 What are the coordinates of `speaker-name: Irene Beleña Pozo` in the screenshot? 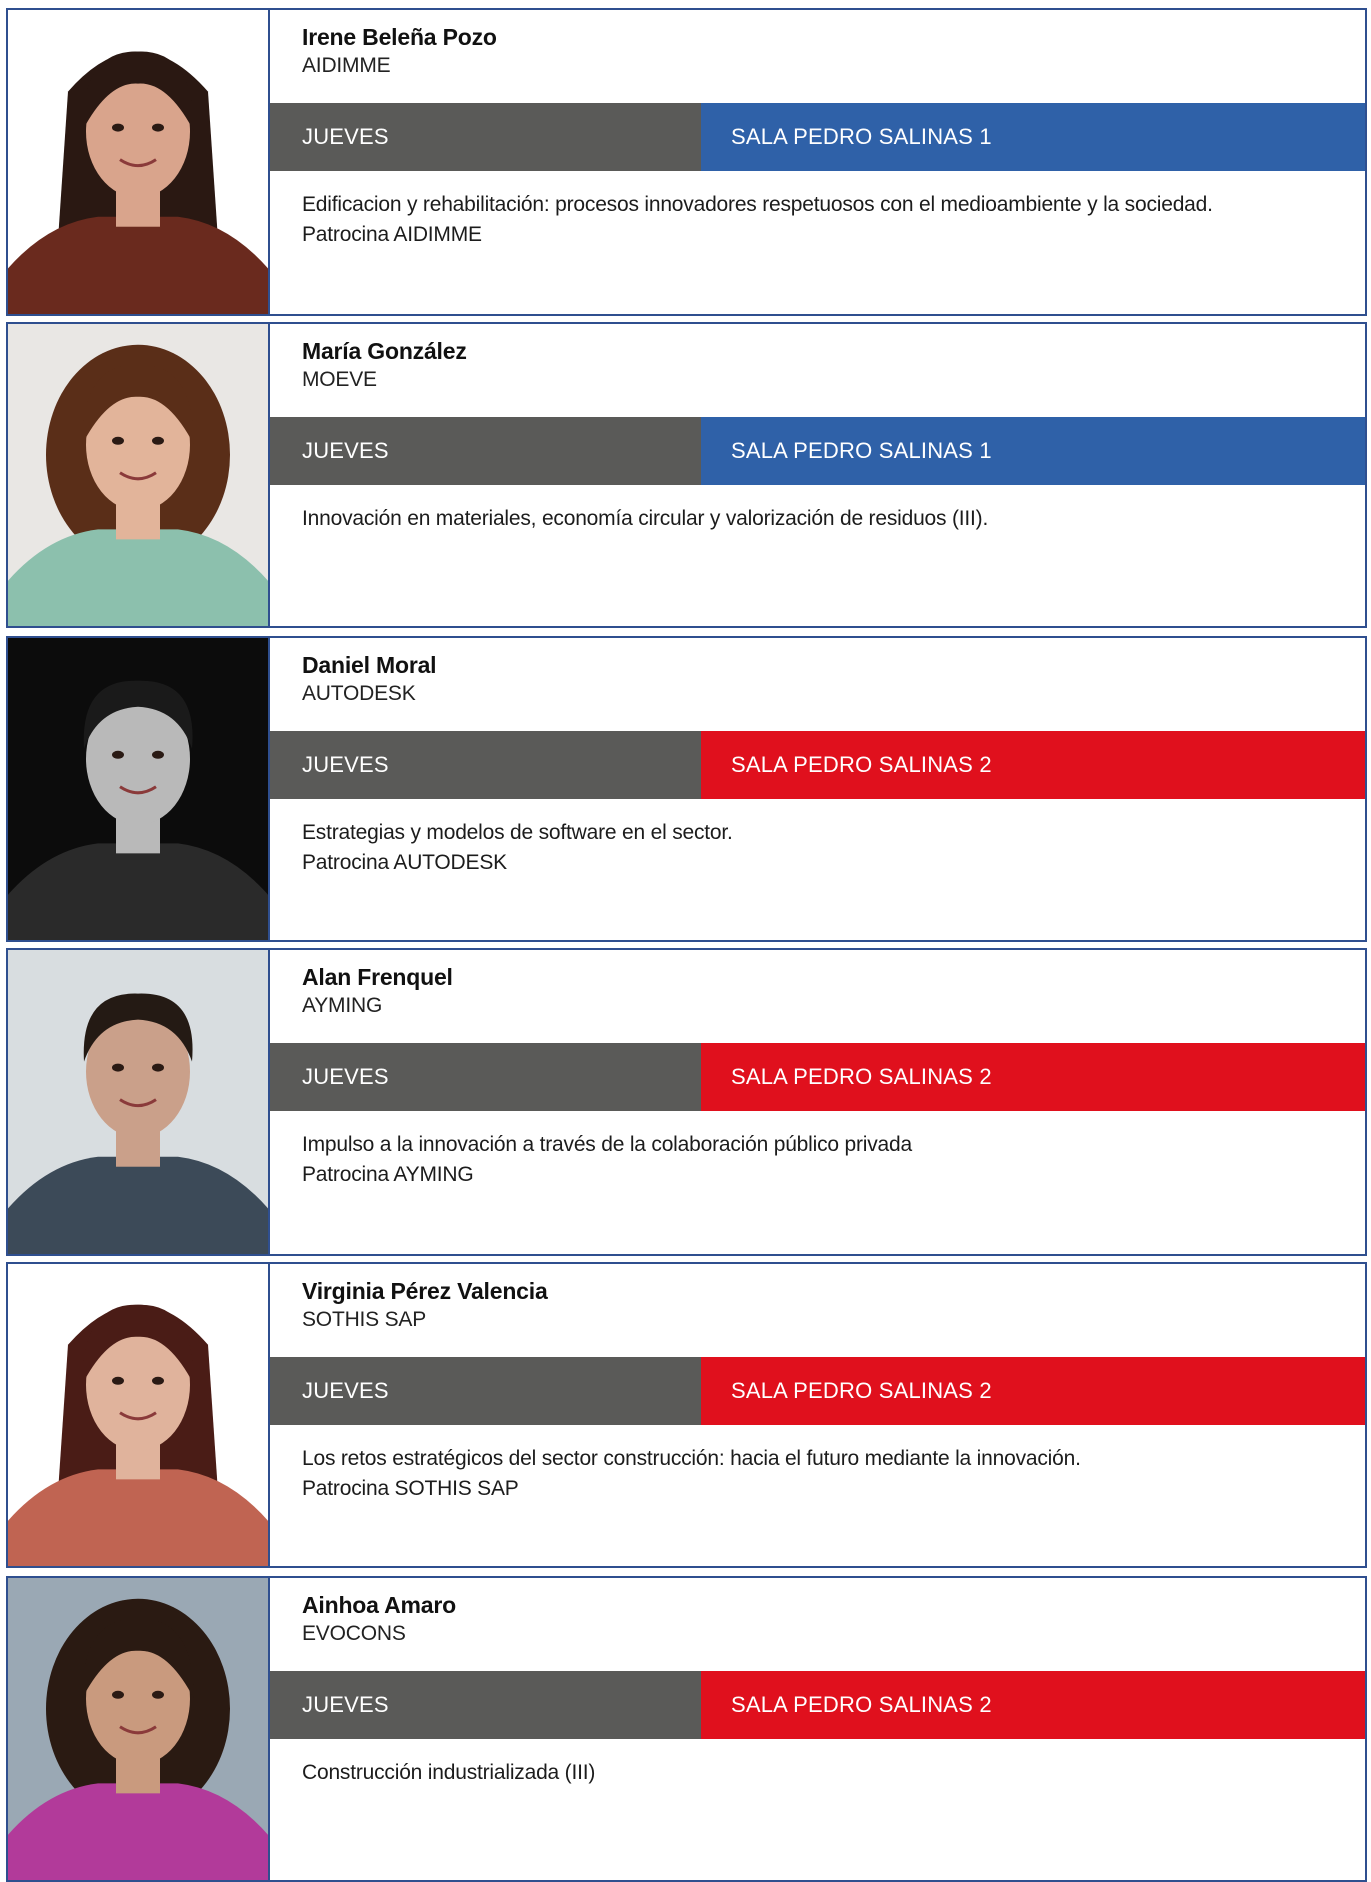 It's located at (399, 37).